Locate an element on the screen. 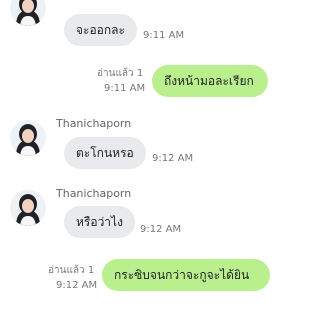  message-bubble: ตะโกนหรอ is located at coordinates (105, 153).